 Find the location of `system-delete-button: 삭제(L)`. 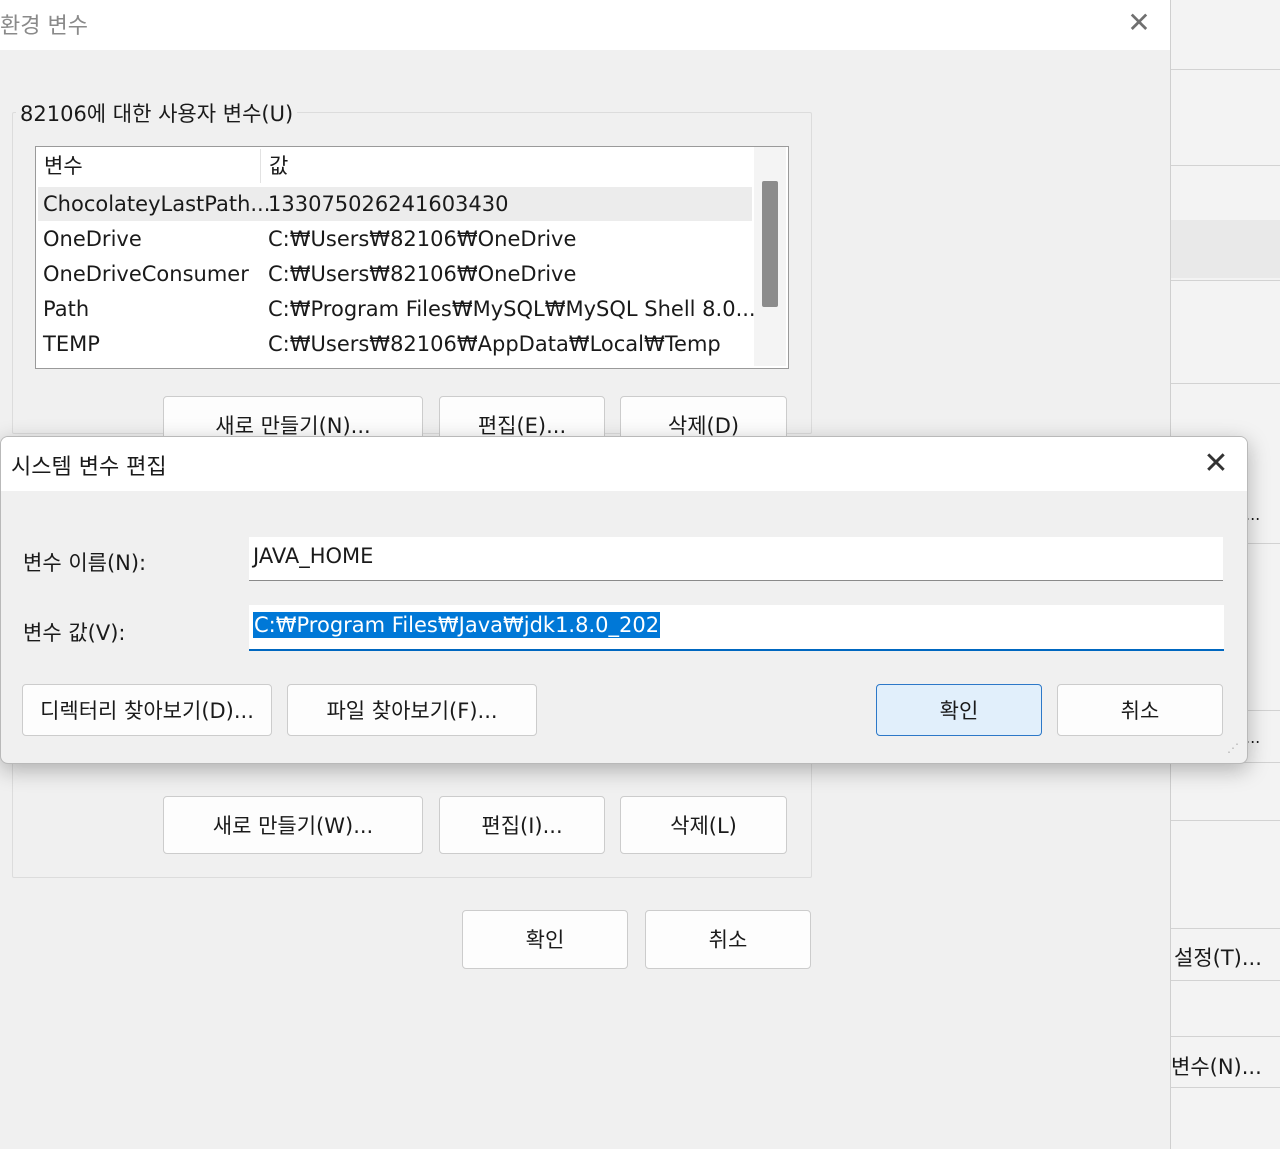

system-delete-button: 삭제(L) is located at coordinates (703, 825).